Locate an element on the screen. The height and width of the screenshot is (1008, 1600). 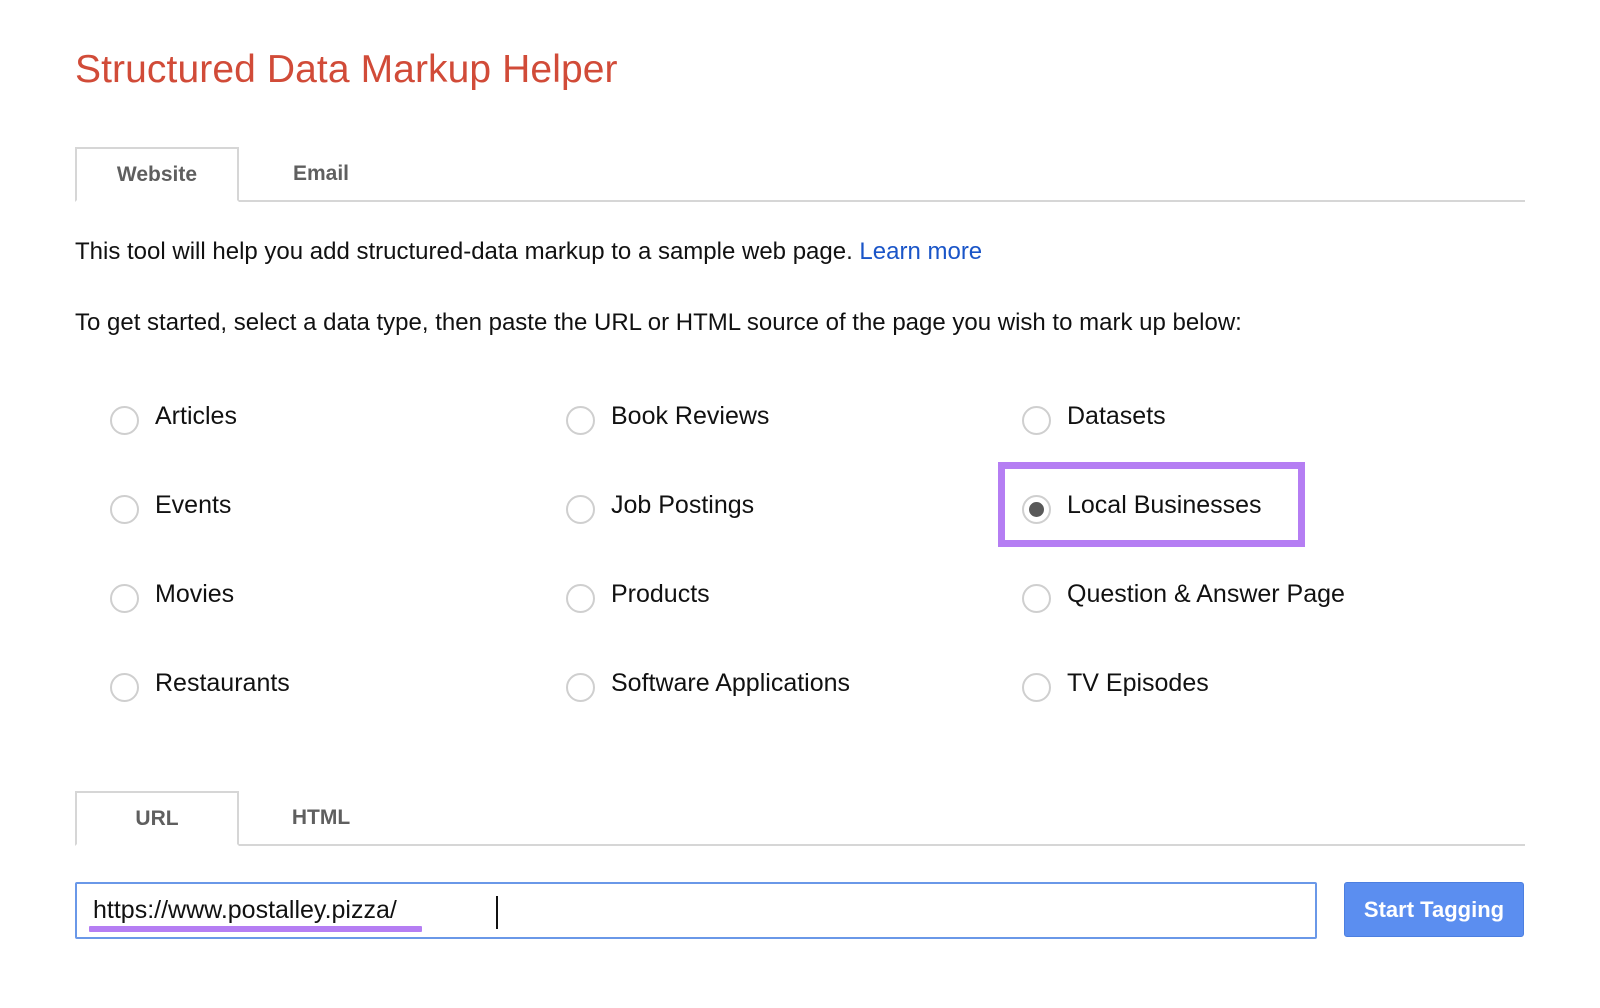
option-label: Local Businesses is located at coordinates (1164, 504).